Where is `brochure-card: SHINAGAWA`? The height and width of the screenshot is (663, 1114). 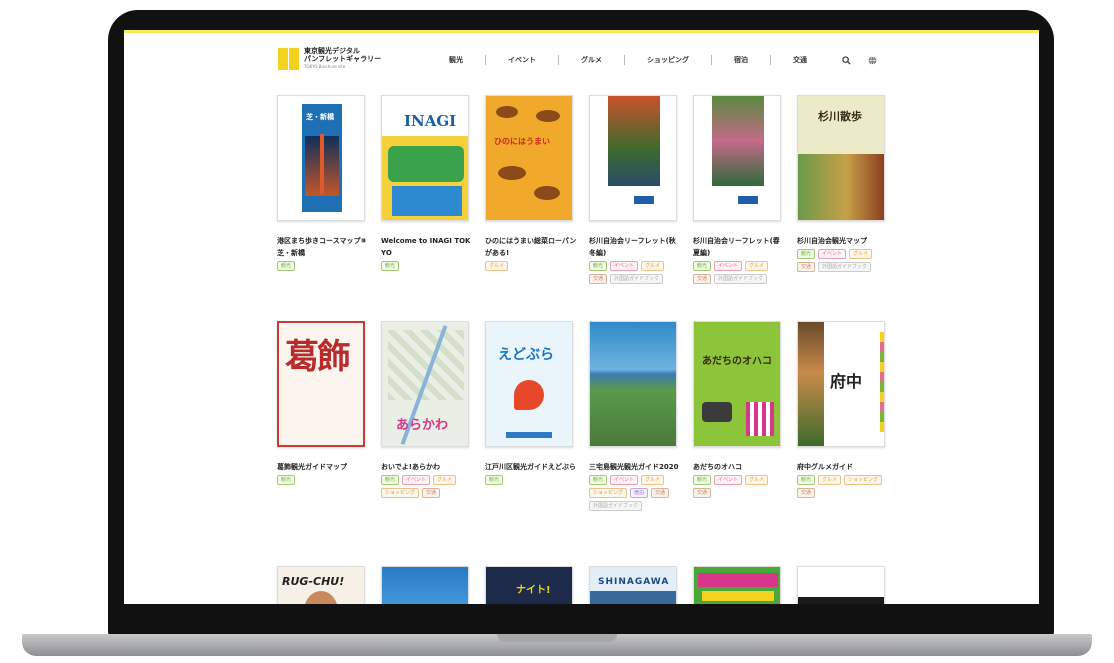
brochure-card: SHINAGAWA is located at coordinates (635, 585).